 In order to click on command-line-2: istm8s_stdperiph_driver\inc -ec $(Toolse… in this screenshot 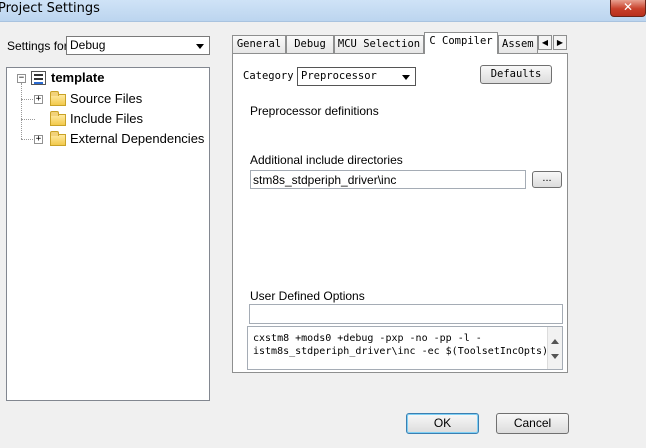, I will do `click(401, 351)`.